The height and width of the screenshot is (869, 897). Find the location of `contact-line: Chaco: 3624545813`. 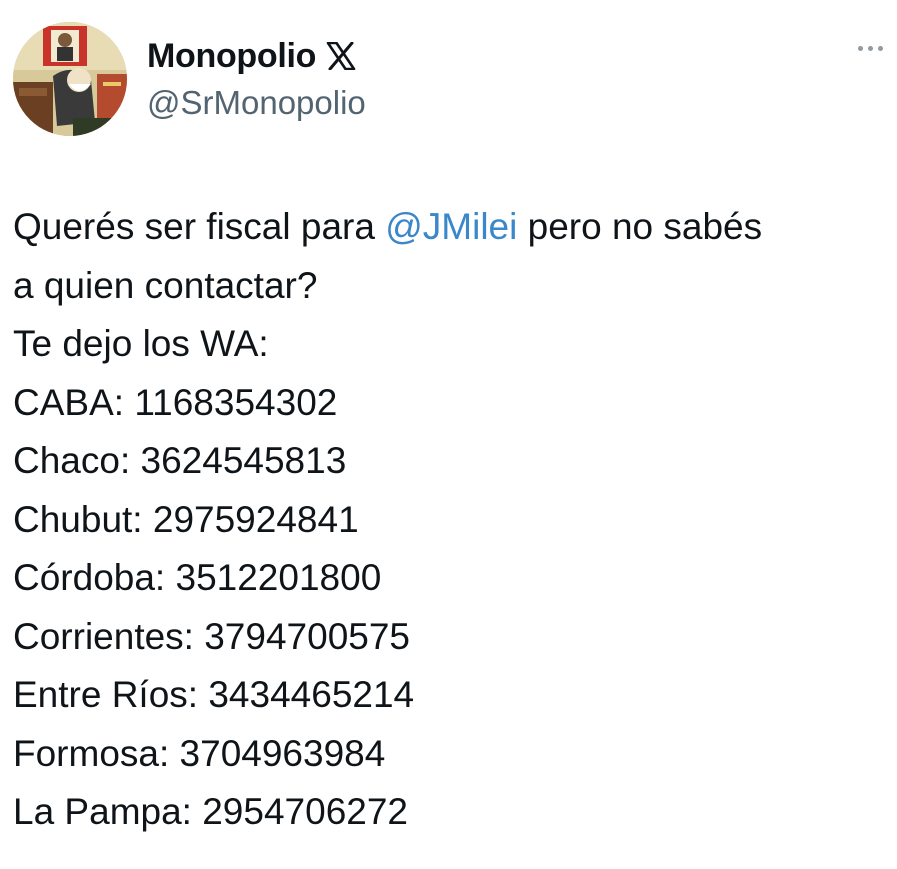

contact-line: Chaco: 3624545813 is located at coordinates (180, 460).